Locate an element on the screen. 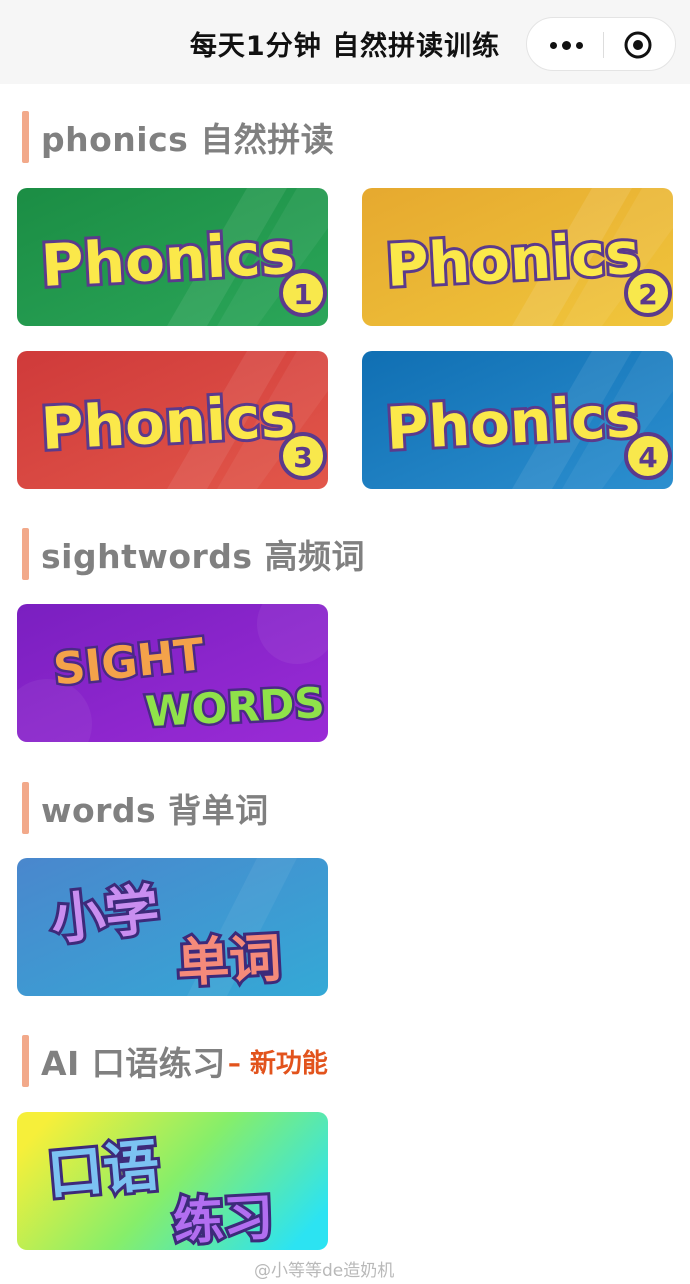 Image resolution: width=690 pixels, height=1284 pixels. speaking-practice-card: 口语 练习 is located at coordinates (172, 1181).